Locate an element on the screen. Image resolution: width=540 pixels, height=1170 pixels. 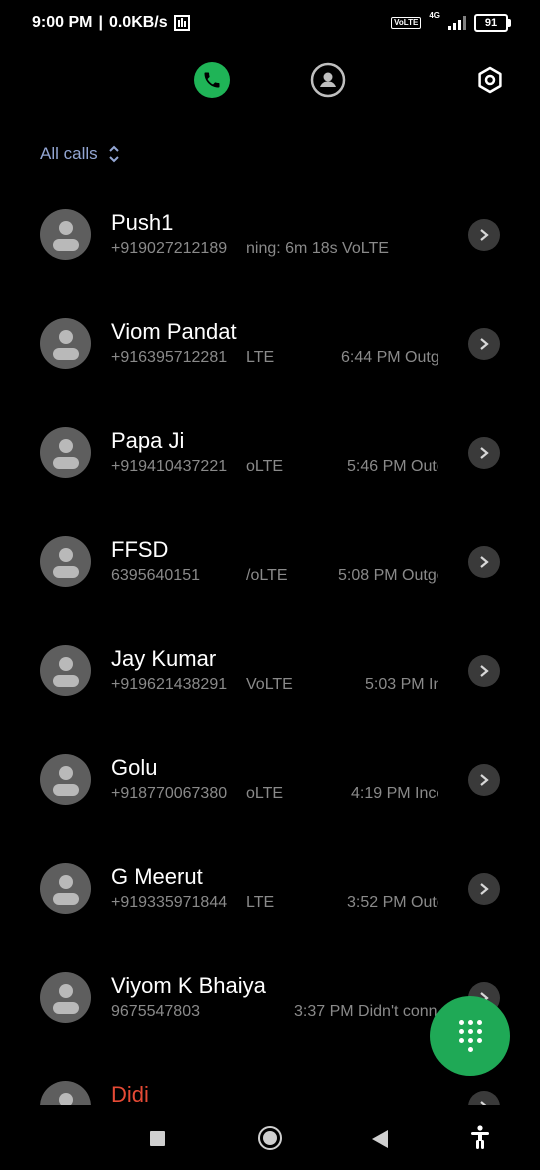
contact-name: G Meerut is located at coordinates (157, 876).